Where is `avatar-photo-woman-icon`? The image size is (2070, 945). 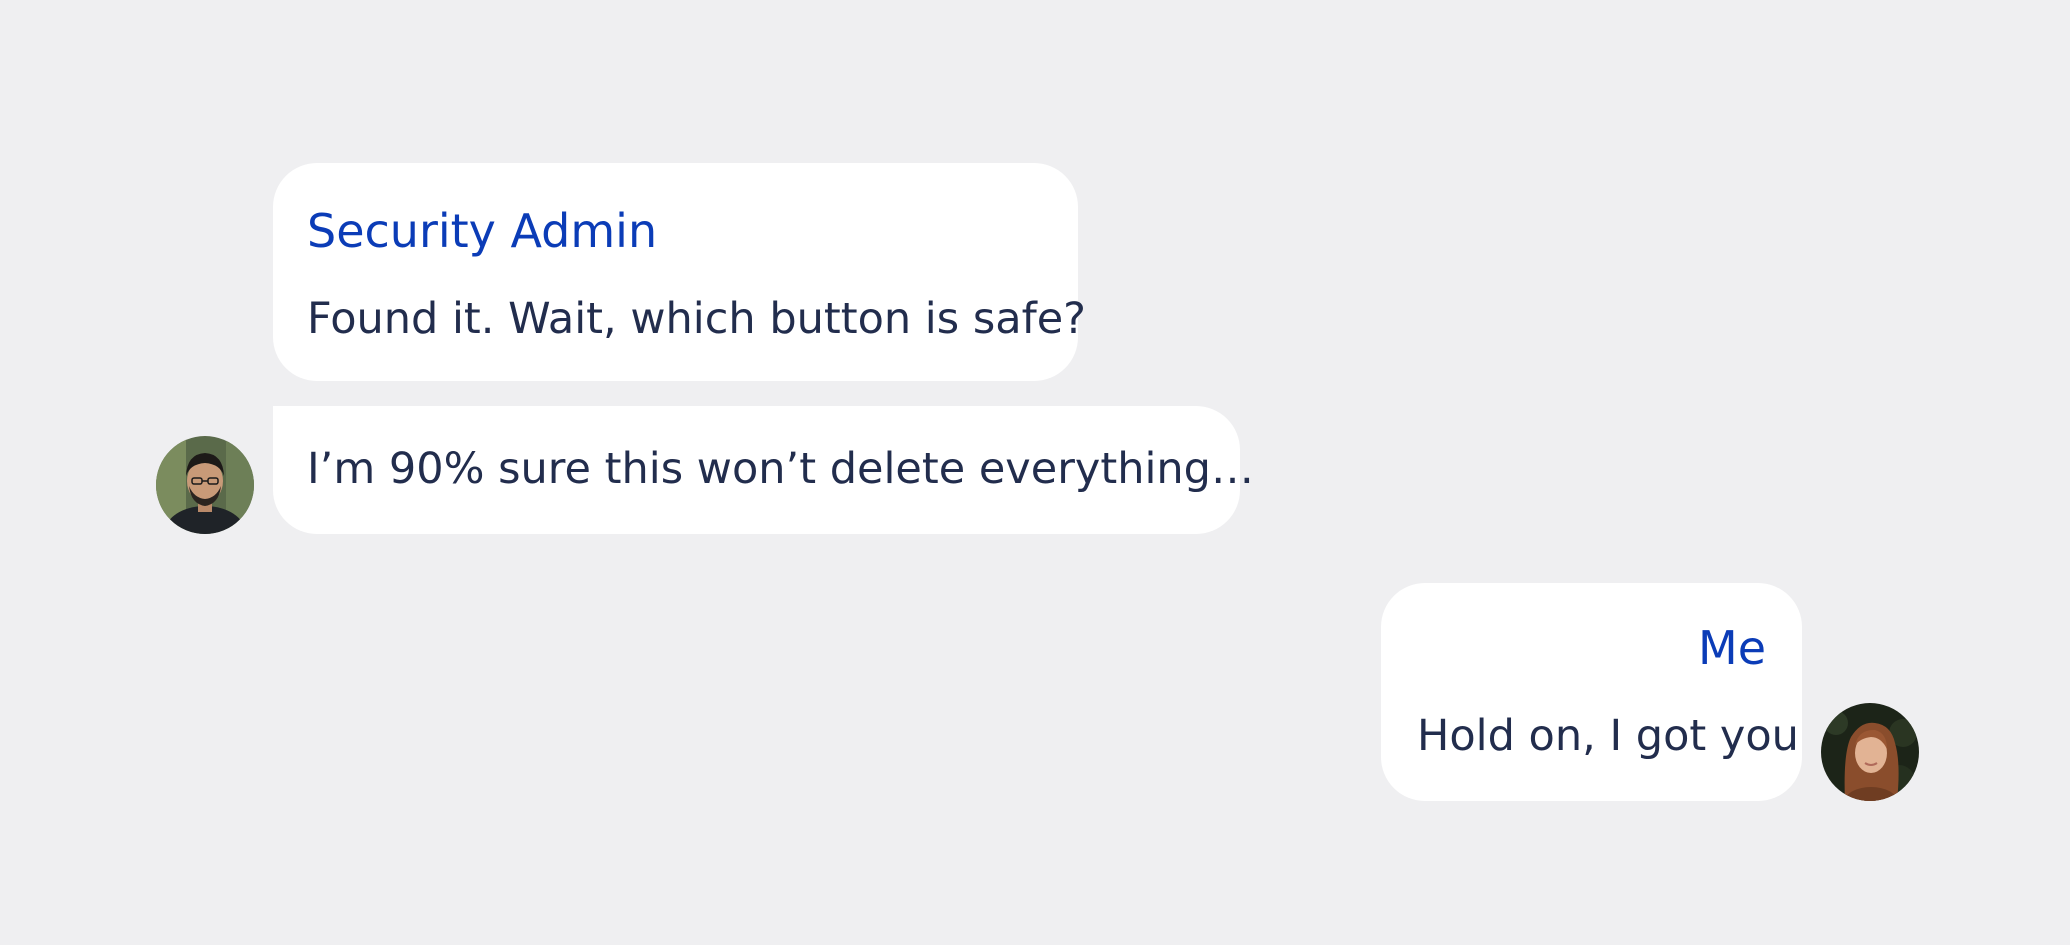 avatar-photo-woman-icon is located at coordinates (1870, 752).